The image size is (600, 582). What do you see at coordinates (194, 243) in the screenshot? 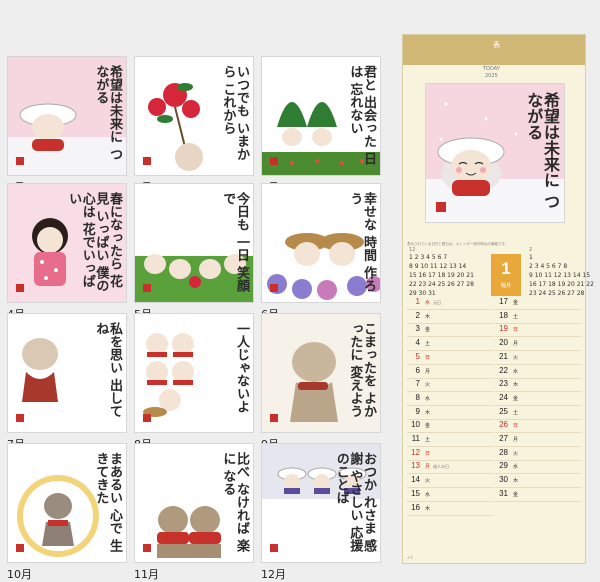
I see `month-artwork-5: 今日も 一日 笑顔 で` at bounding box center [194, 243].